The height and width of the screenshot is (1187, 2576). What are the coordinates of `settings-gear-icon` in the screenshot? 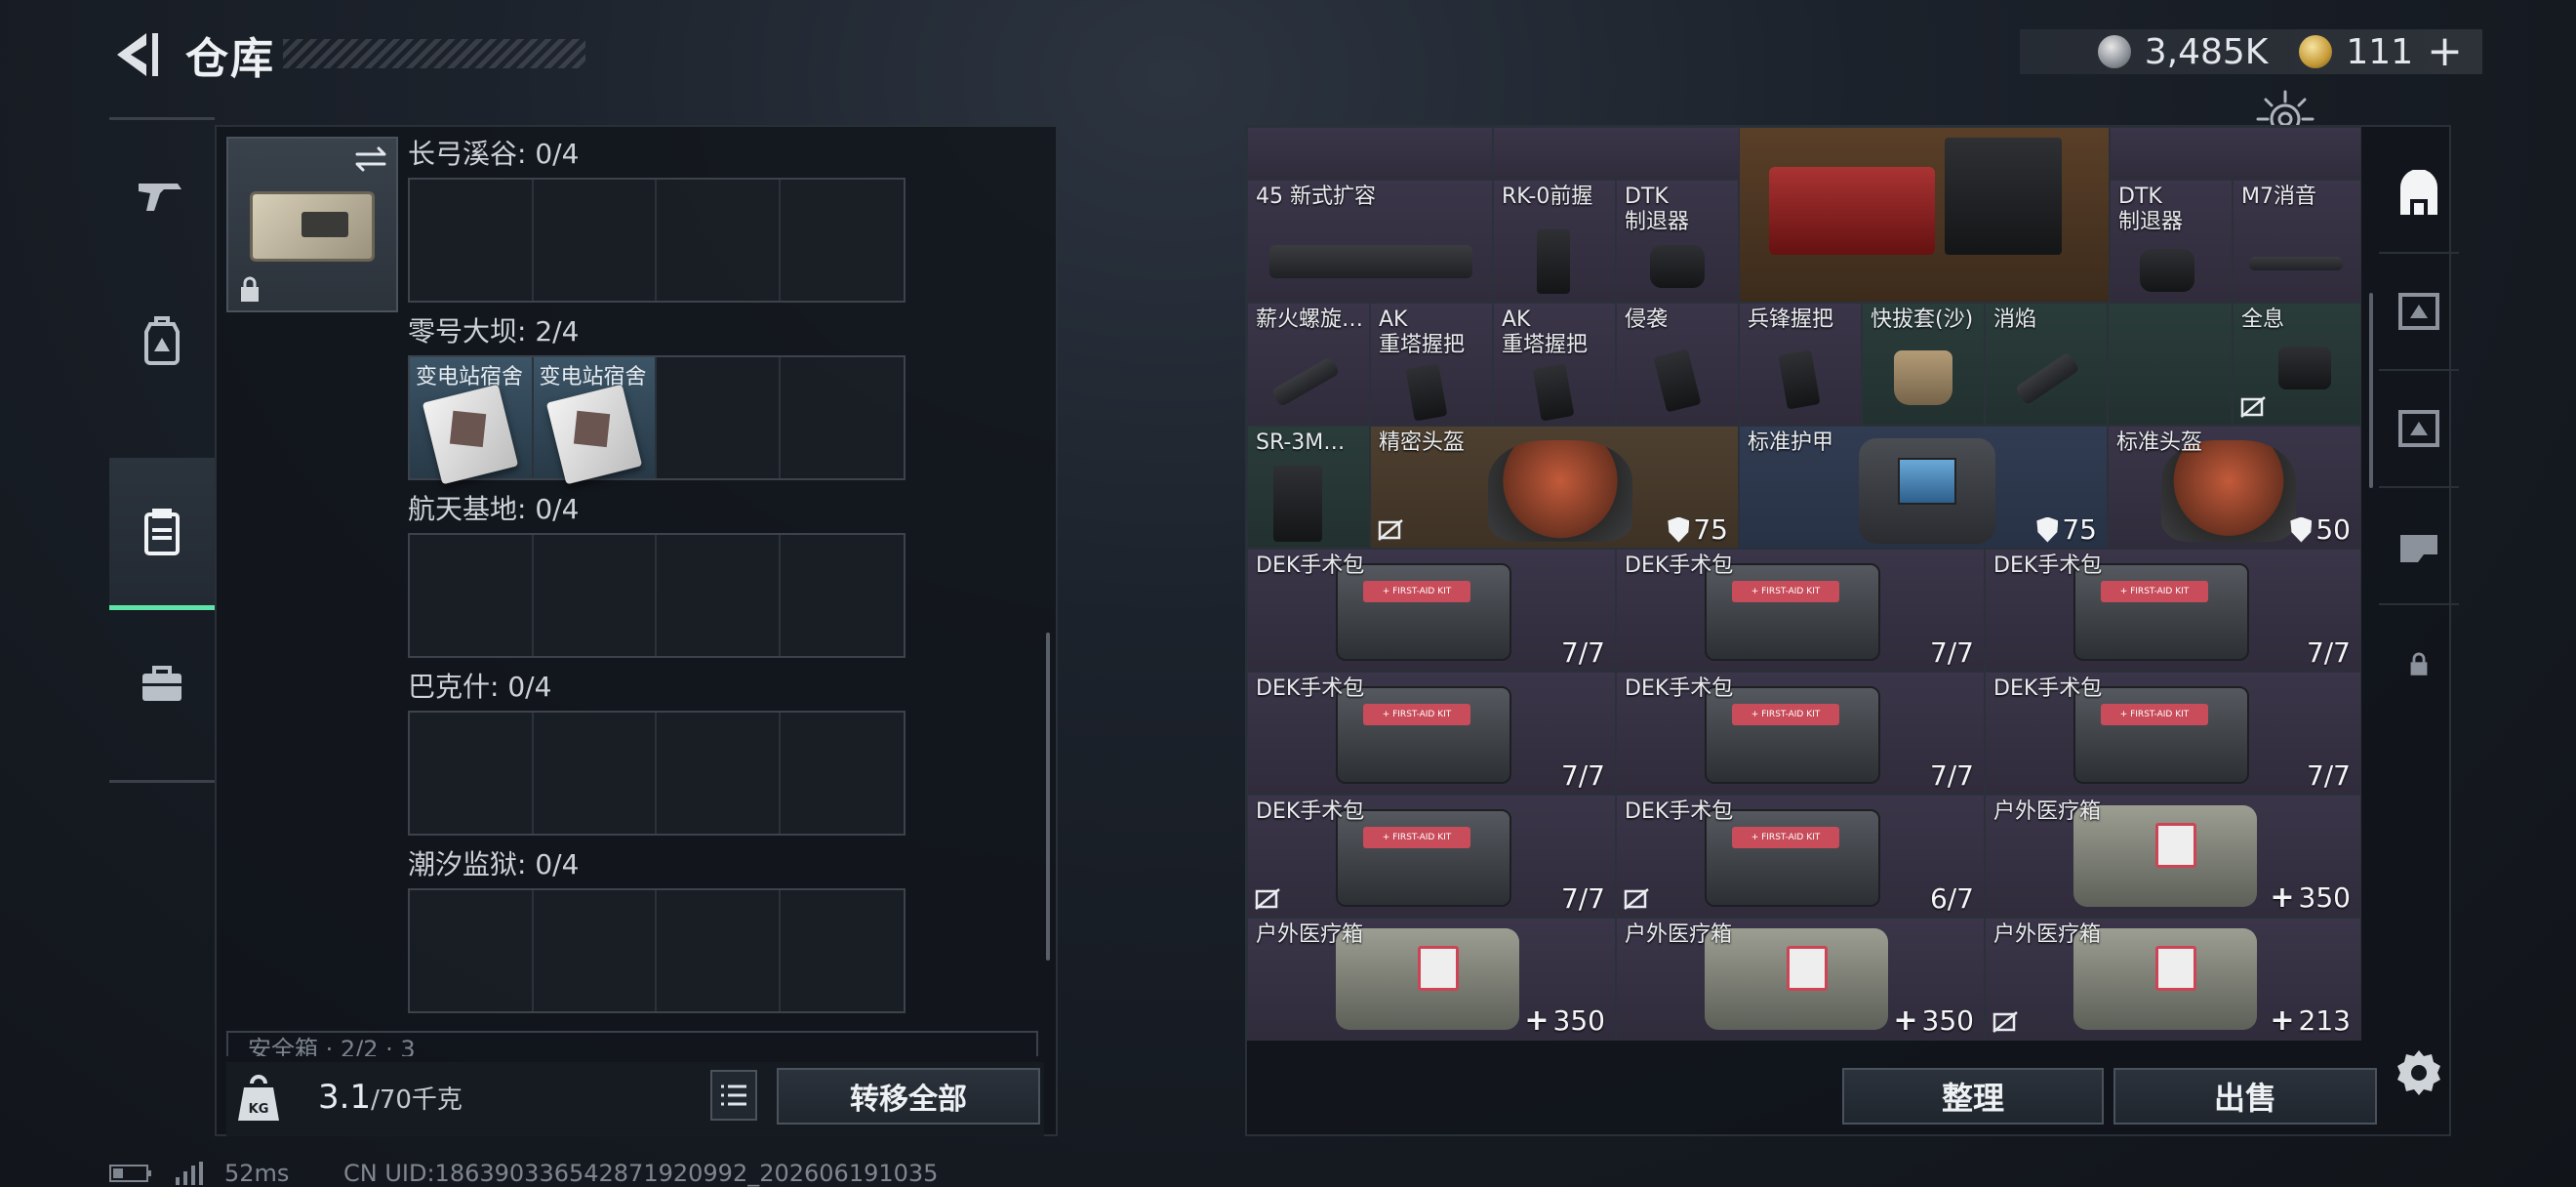 It's located at (2419, 1072).